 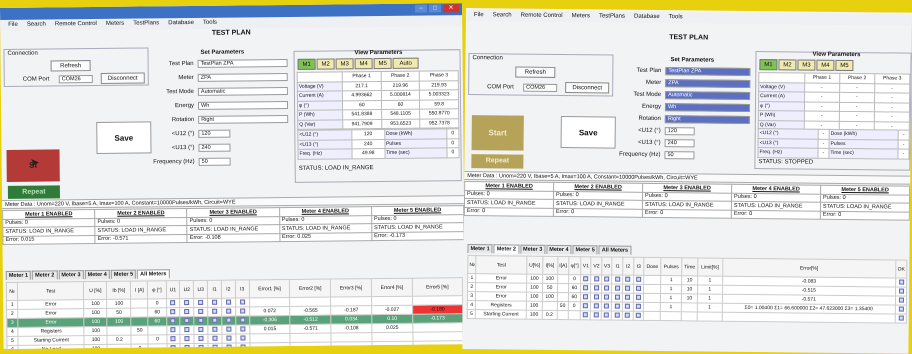 I want to click on meter-tab-auto: Auto, so click(x=405, y=63).